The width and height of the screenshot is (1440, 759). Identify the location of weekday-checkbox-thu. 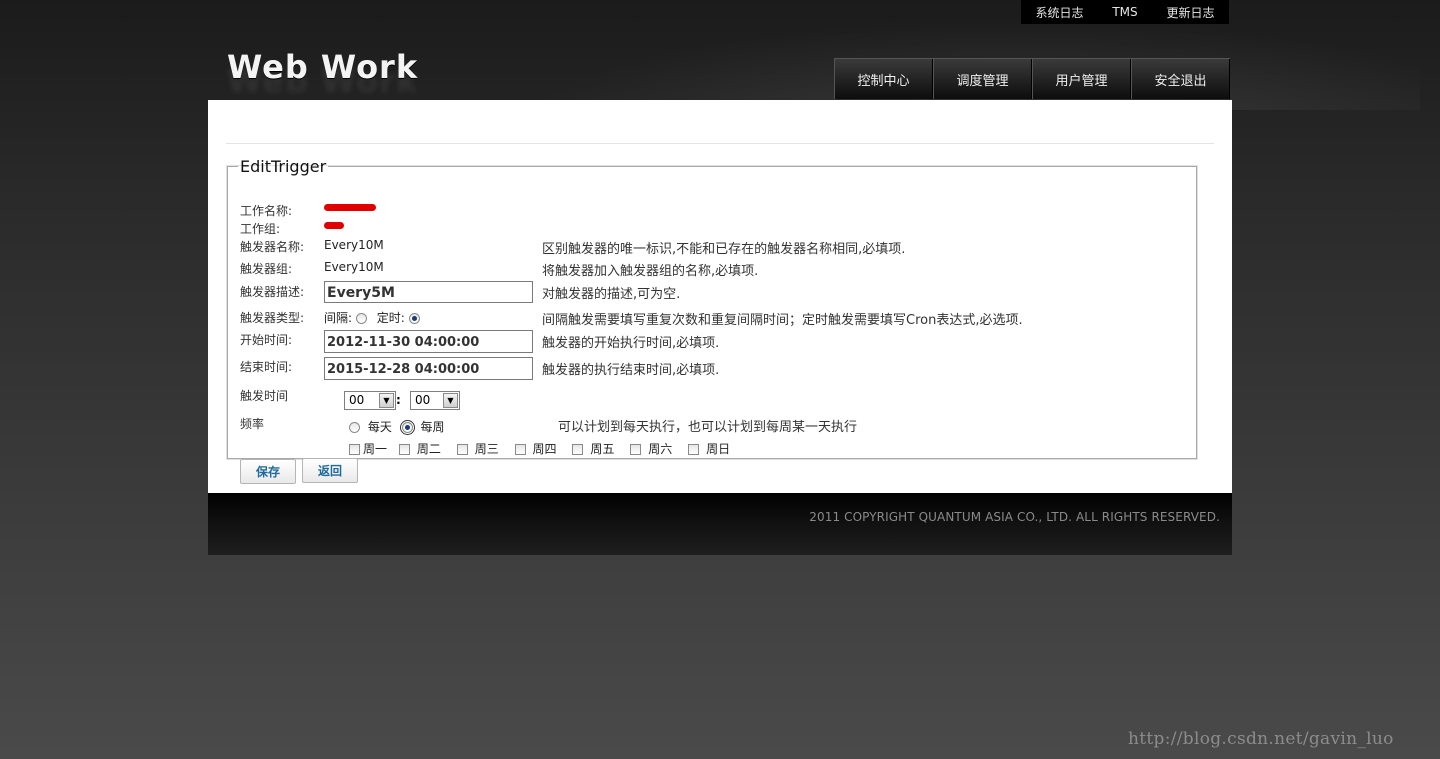
(520, 449).